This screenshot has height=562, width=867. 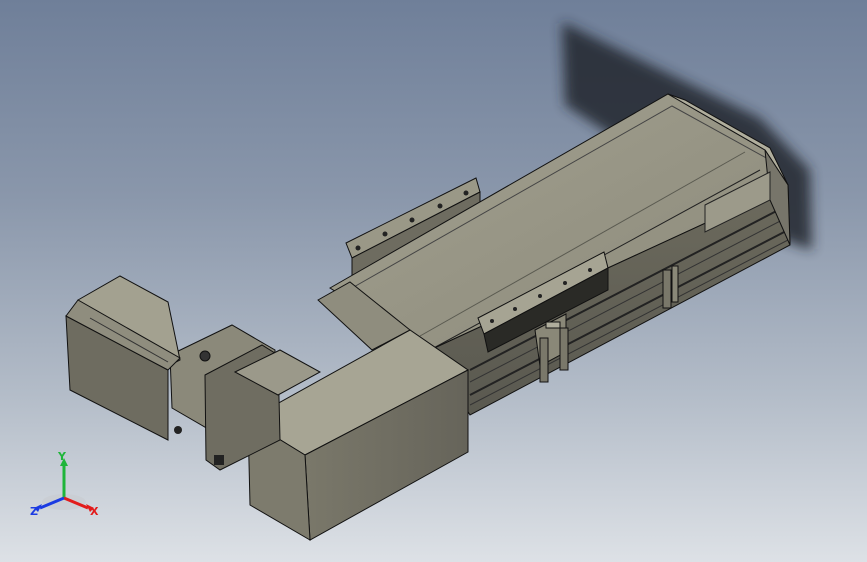 What do you see at coordinates (123, 358) in the screenshot?
I see `servo-motor` at bounding box center [123, 358].